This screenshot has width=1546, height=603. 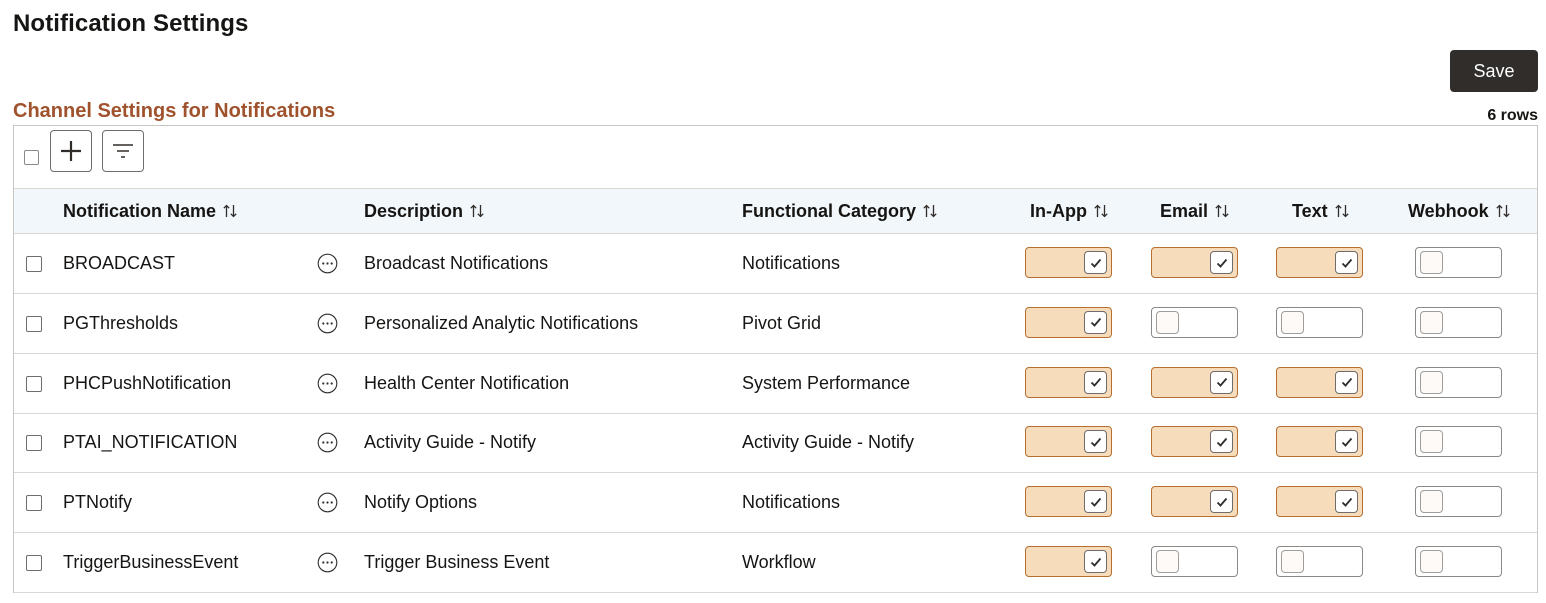 What do you see at coordinates (1310, 210) in the screenshot?
I see `column-header-label: Text` at bounding box center [1310, 210].